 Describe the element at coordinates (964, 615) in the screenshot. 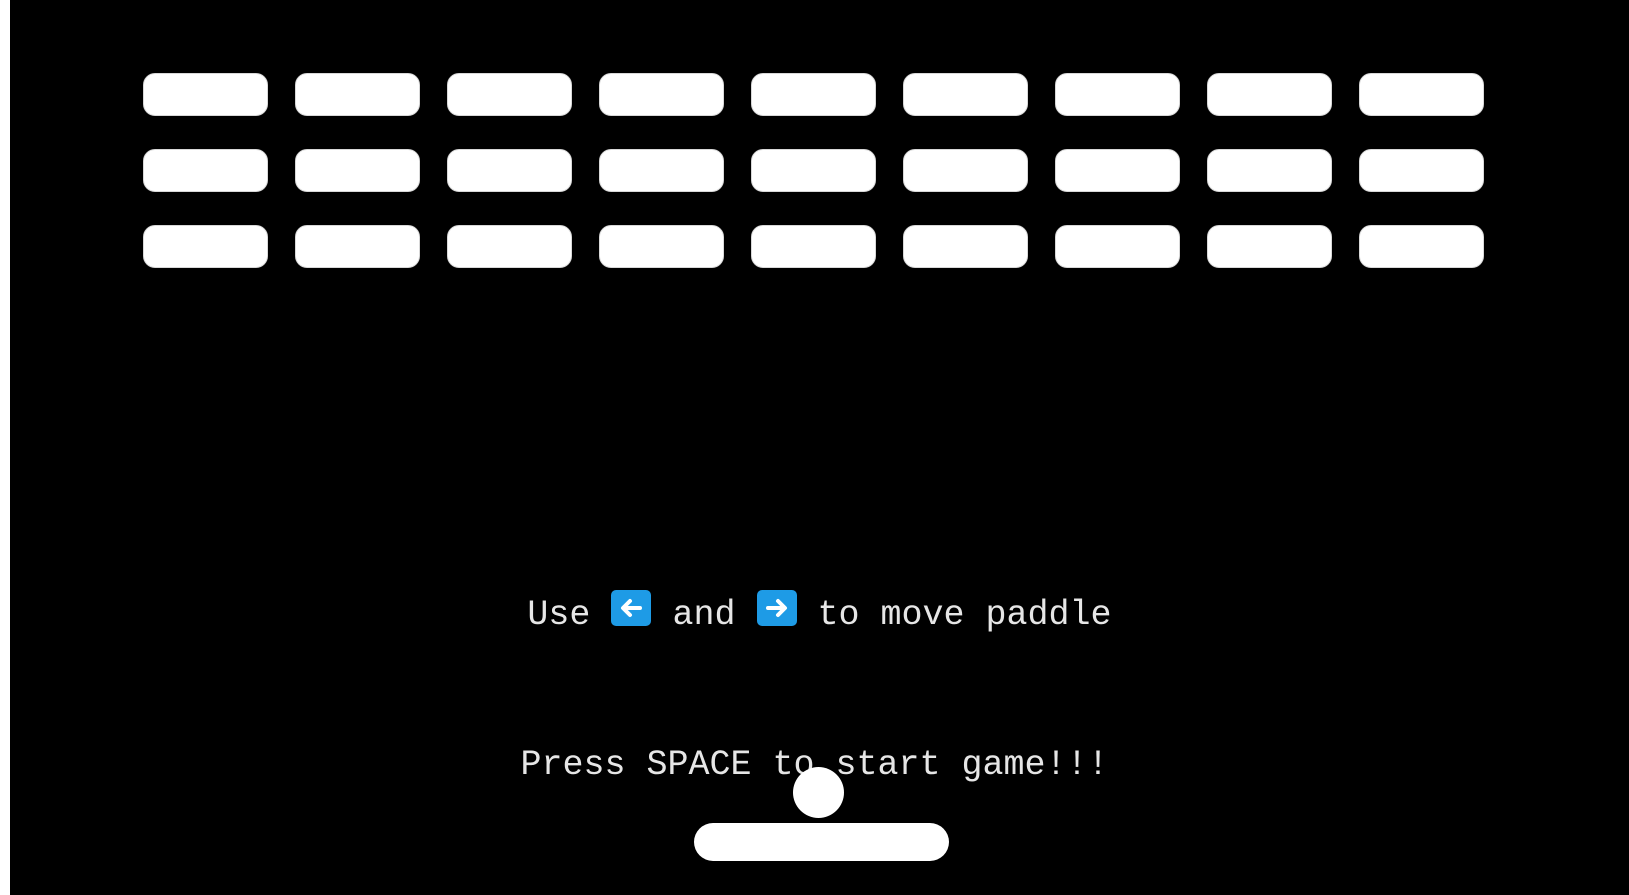

I see `instruction-move-text: to move paddle` at that location.